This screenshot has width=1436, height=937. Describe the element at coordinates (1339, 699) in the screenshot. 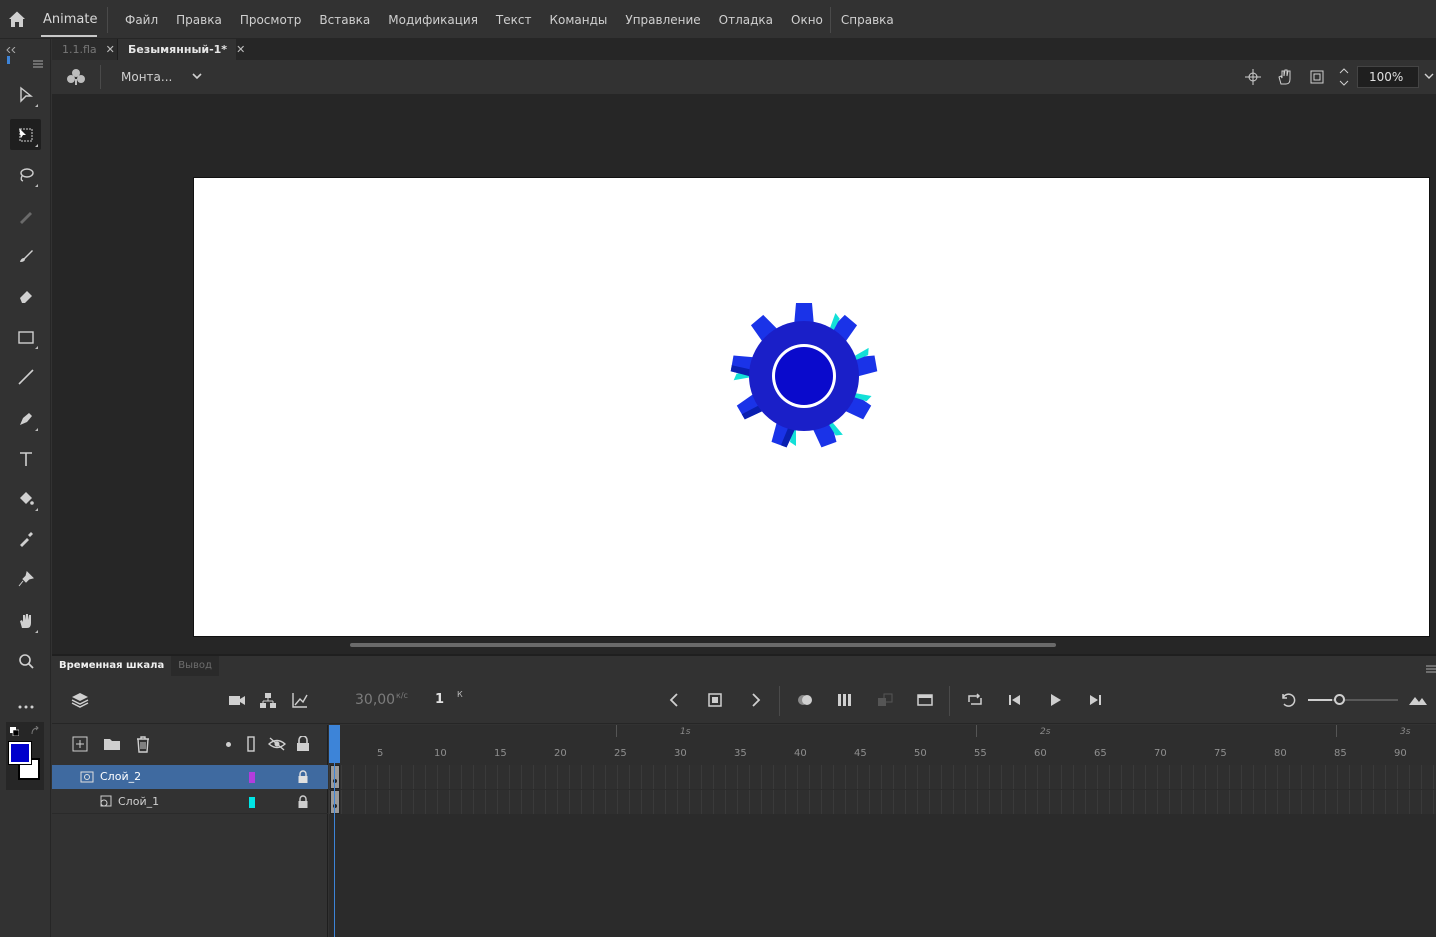

I see `timeline-zoom-handle` at that location.